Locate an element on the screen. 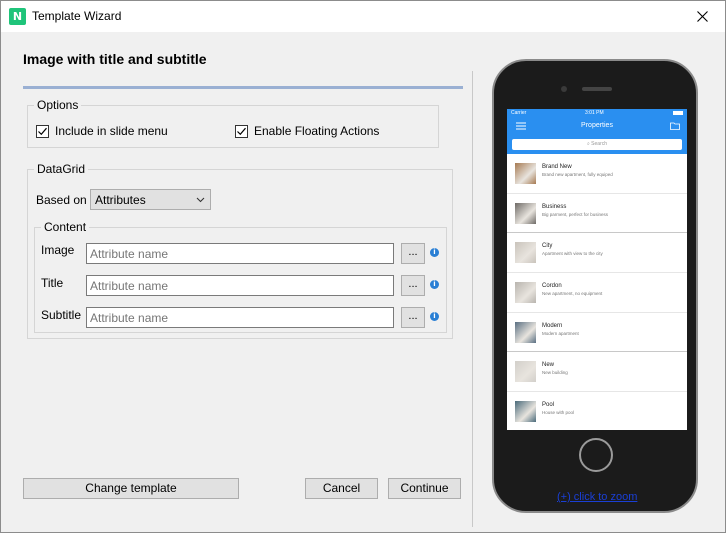 The width and height of the screenshot is (726, 533). app-logo-icon: N is located at coordinates (17, 16).